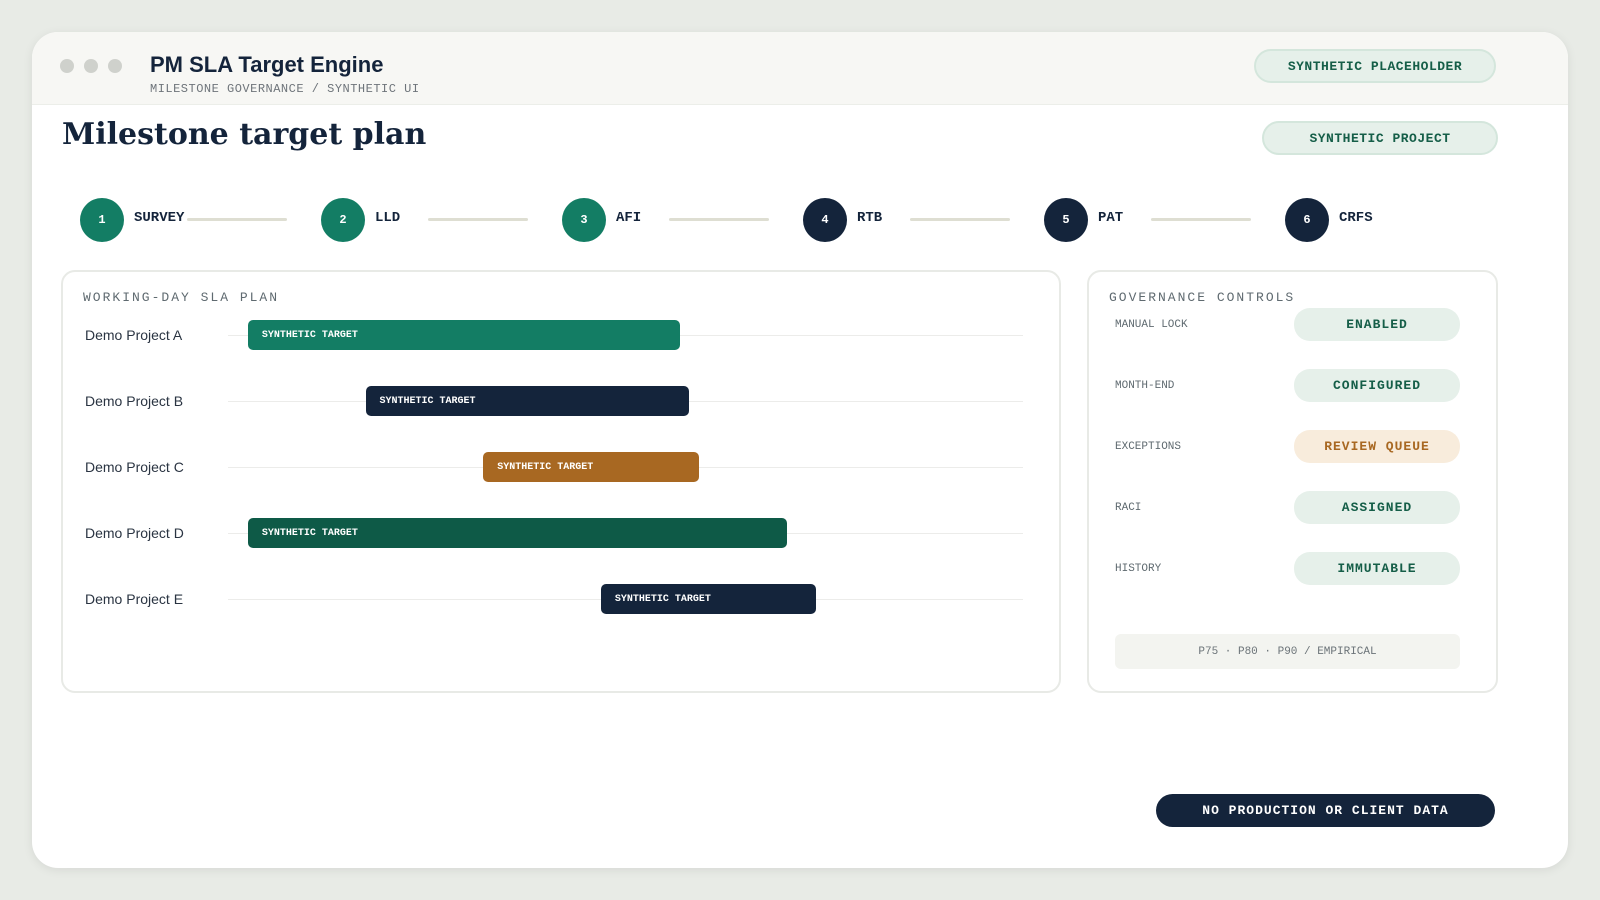 This screenshot has height=900, width=1600. What do you see at coordinates (584, 220) in the screenshot?
I see `step-3-circle: 3` at bounding box center [584, 220].